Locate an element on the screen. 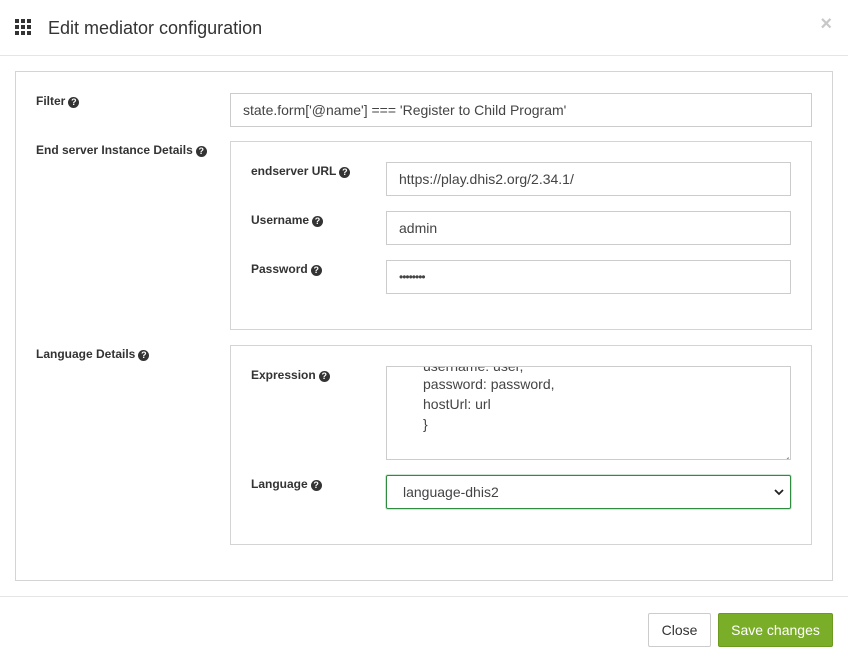 Image resolution: width=848 pixels, height=661 pixels. language-select-value: language-dhis2 is located at coordinates (451, 492).